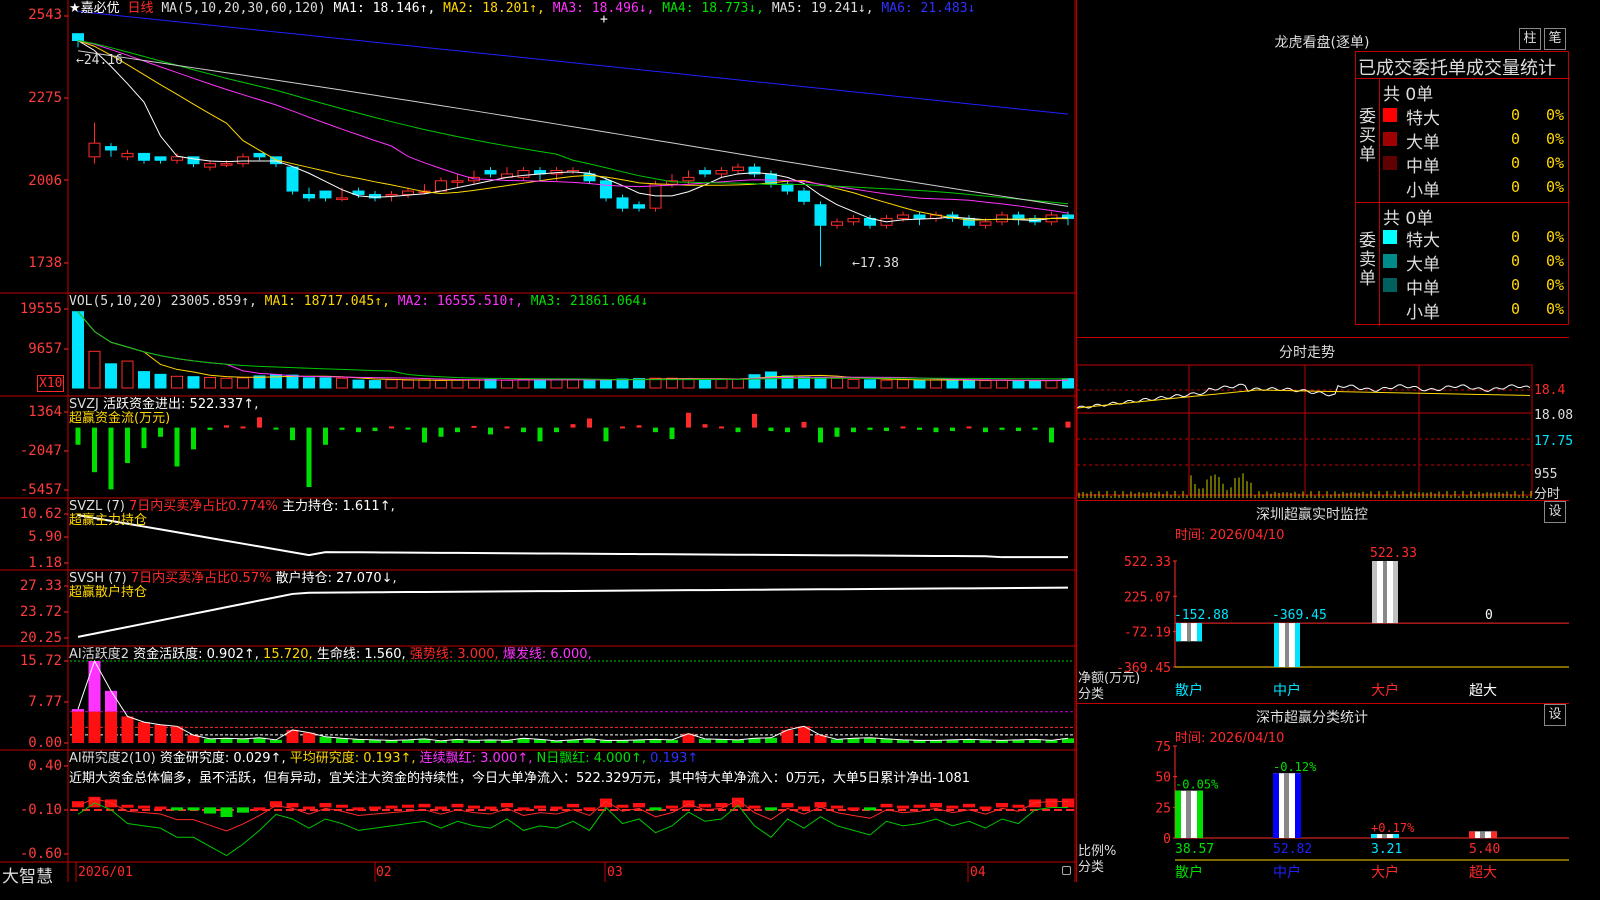 Image resolution: width=1600 pixels, height=900 pixels. What do you see at coordinates (476, 758) in the screenshot?
I see `ai2-text3: 连续飘红: 3.000↑,` at bounding box center [476, 758].